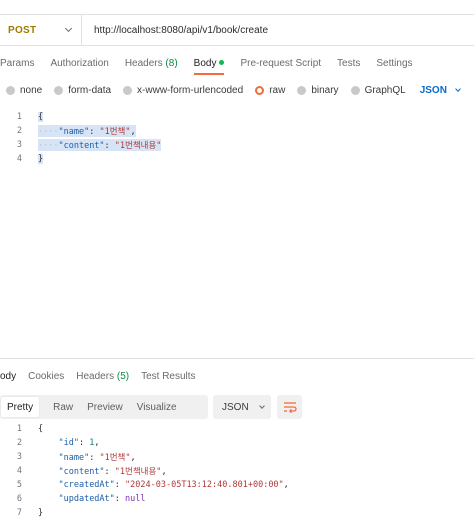 Image resolution: width=474 pixels, height=527 pixels. I want to click on response-format-label: JSON, so click(235, 407).